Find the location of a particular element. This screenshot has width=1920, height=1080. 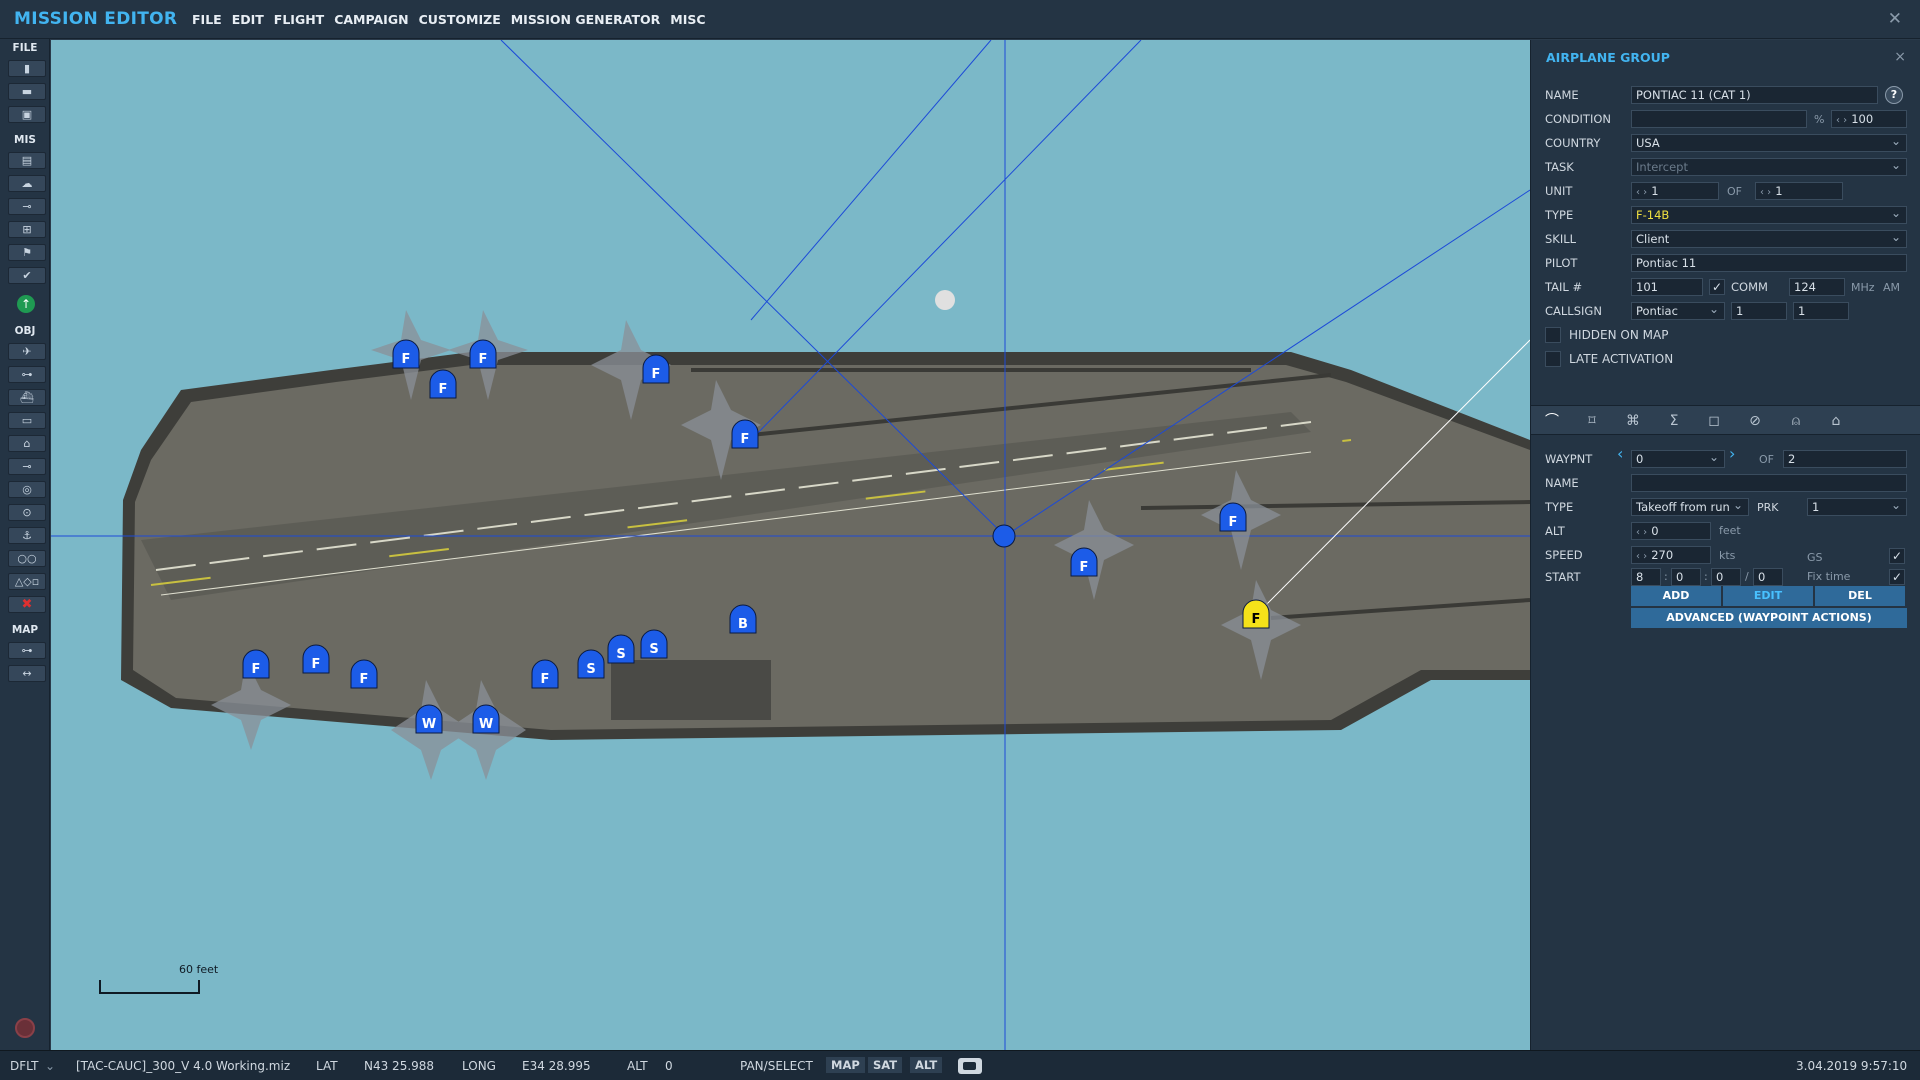

comm-frequency-field: 124 is located at coordinates (1817, 287).